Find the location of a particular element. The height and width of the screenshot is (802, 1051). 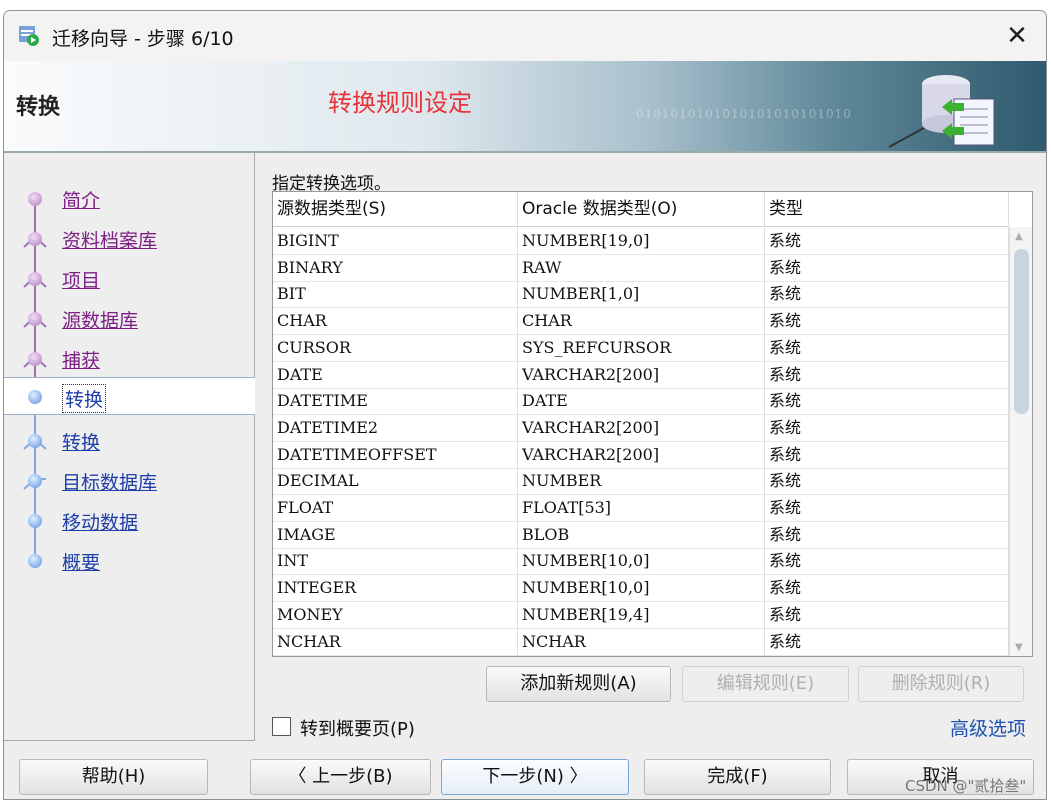

oracle-type-cell: CHAR is located at coordinates (641, 322).